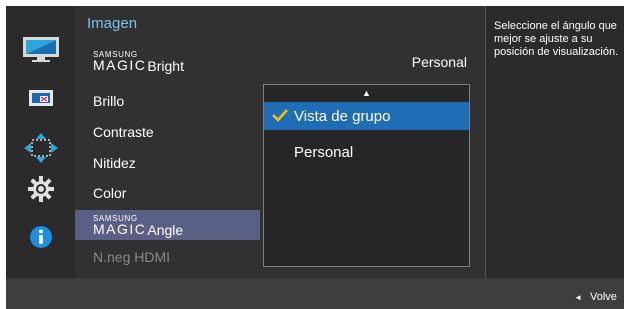 The image size is (624, 309). Describe the element at coordinates (114, 163) in the screenshot. I see `menu-item-label: Nitidez` at that location.